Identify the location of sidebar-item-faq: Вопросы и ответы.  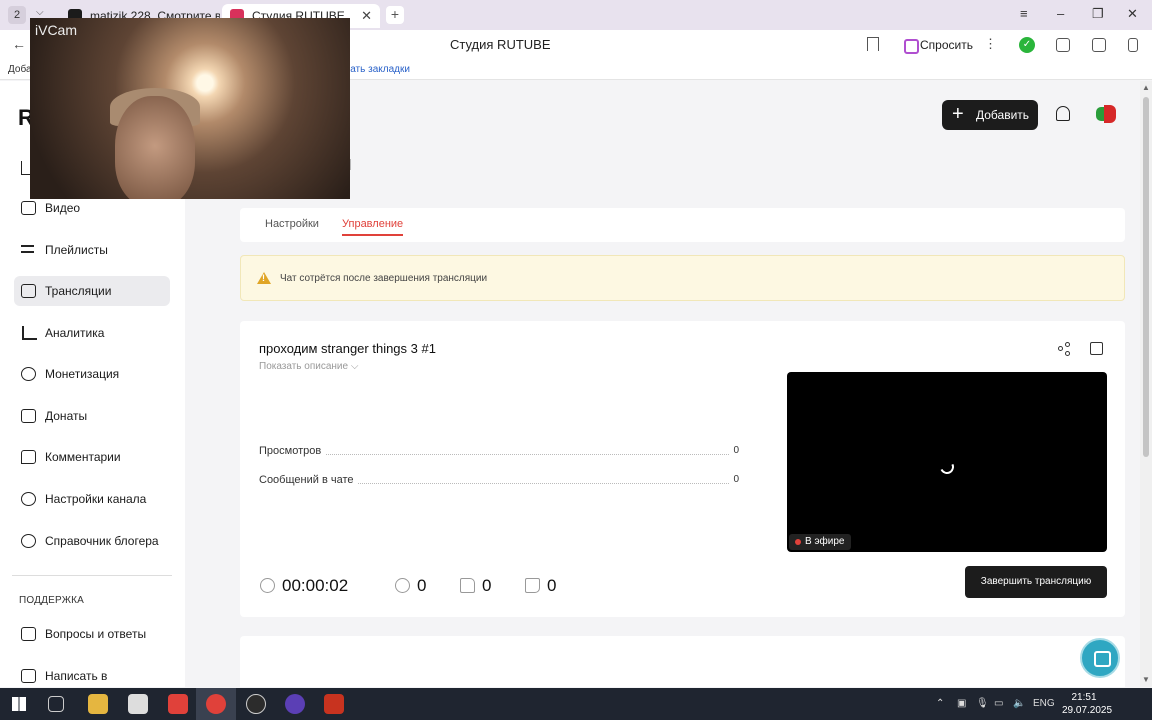
(92, 634).